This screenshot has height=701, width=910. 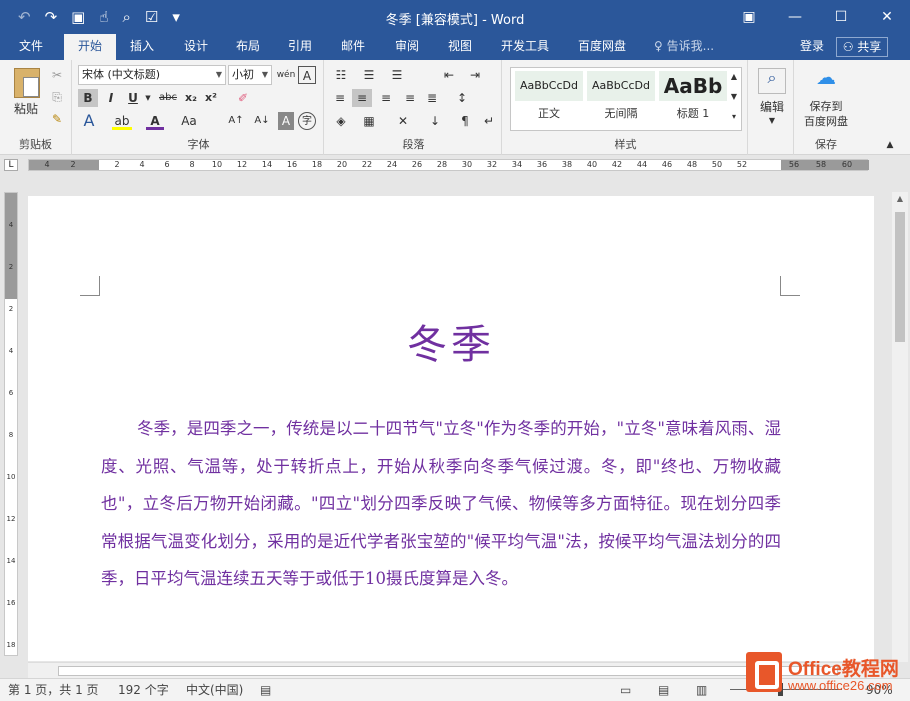 What do you see at coordinates (790, 286) in the screenshot?
I see `crop-mark-top-right` at bounding box center [790, 286].